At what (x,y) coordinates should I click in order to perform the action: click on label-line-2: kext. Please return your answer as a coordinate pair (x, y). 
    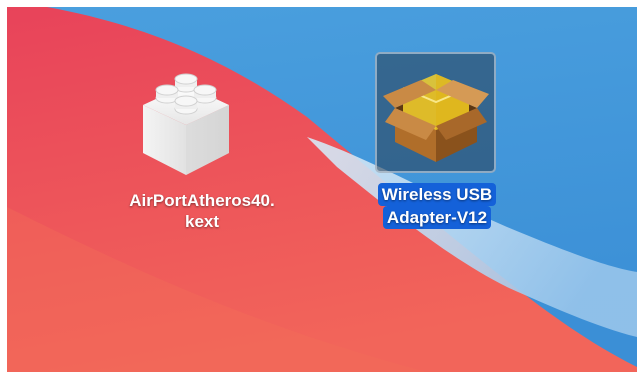
    Looking at the image, I should click on (202, 221).